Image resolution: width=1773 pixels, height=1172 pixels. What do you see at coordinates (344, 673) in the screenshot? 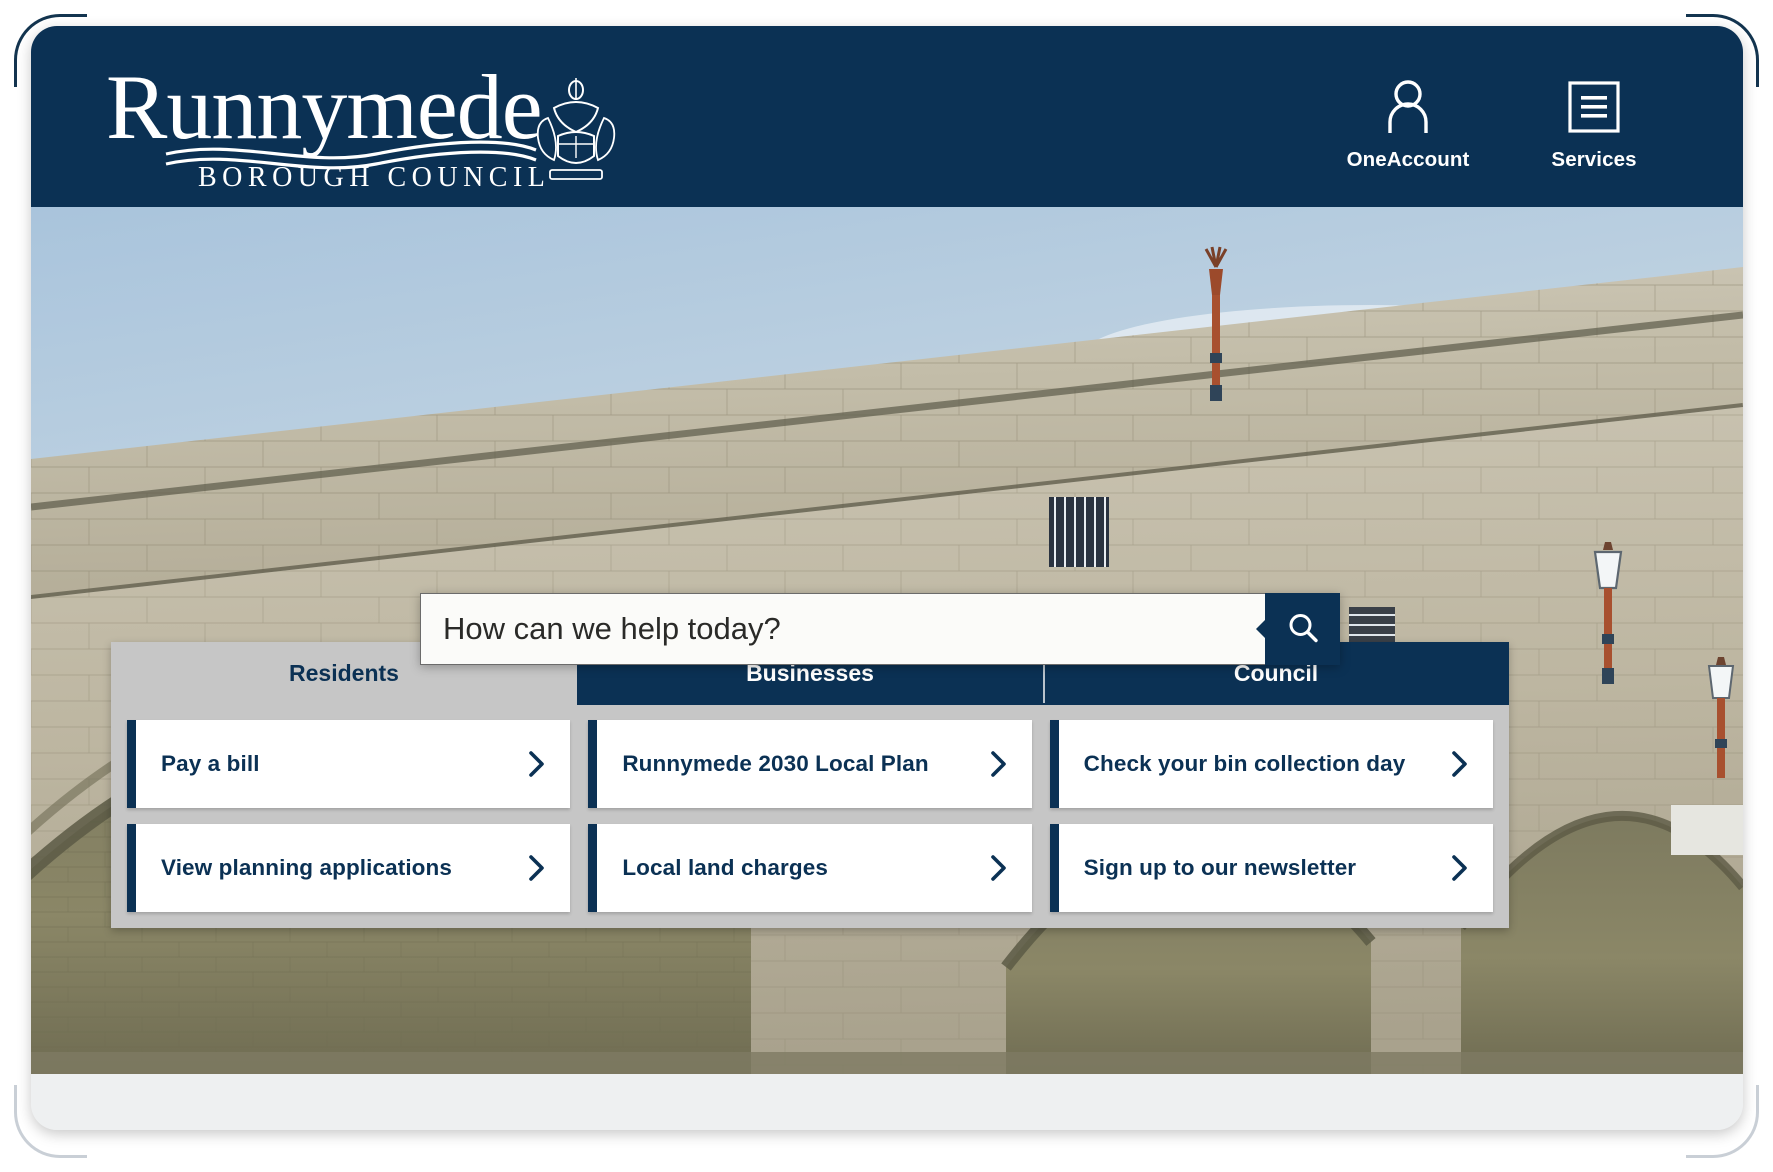
I see `tab-residents-label: Residents` at bounding box center [344, 673].